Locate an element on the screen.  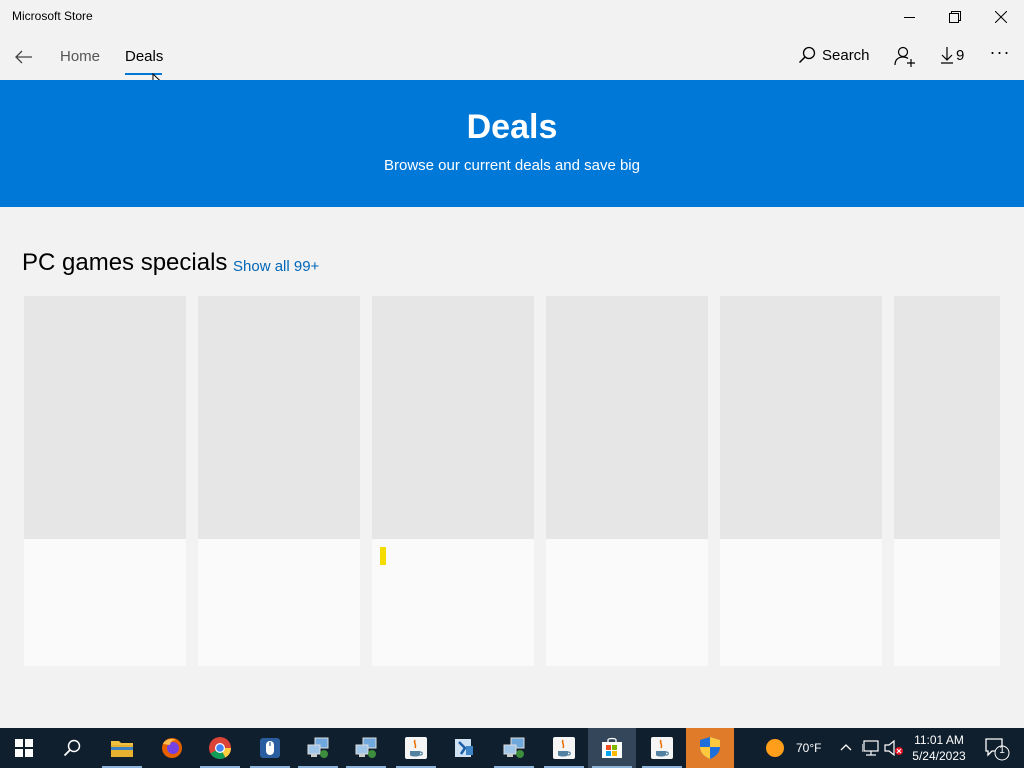
mouse-icon is located at coordinates (270, 748).